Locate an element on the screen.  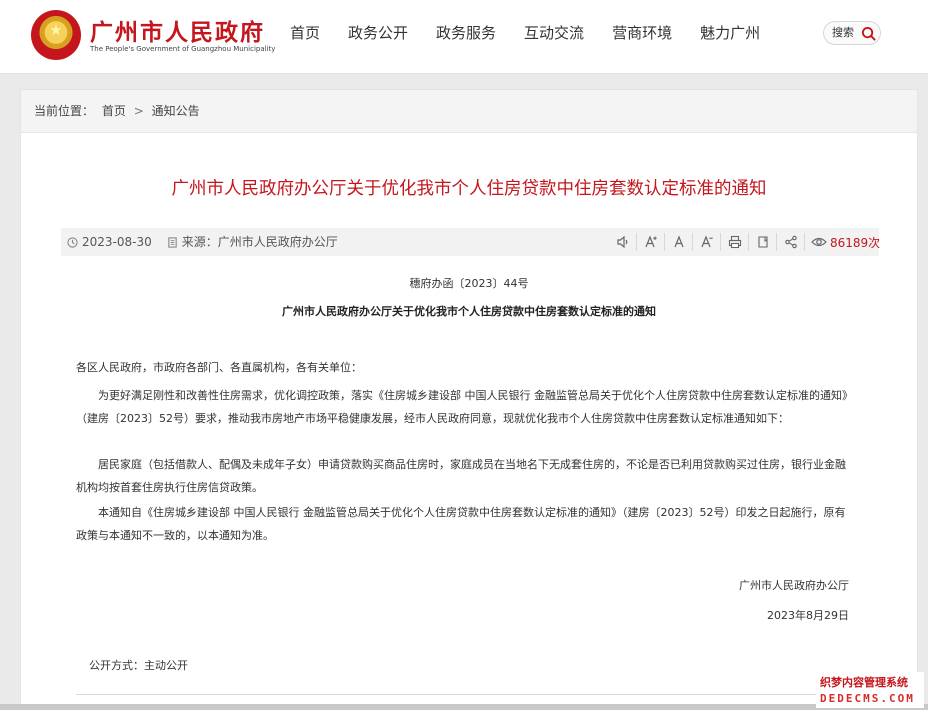
content-divider is located at coordinates (465, 694).